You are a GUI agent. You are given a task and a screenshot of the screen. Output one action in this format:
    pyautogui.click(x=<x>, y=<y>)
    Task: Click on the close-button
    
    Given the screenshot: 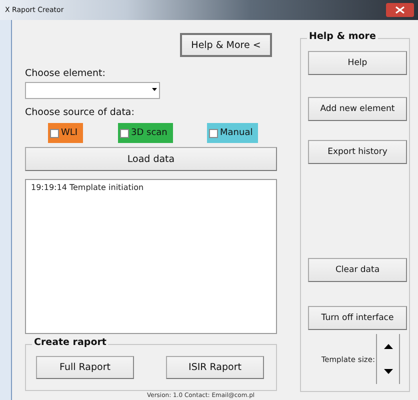 What is the action you would take?
    pyautogui.click(x=400, y=10)
    